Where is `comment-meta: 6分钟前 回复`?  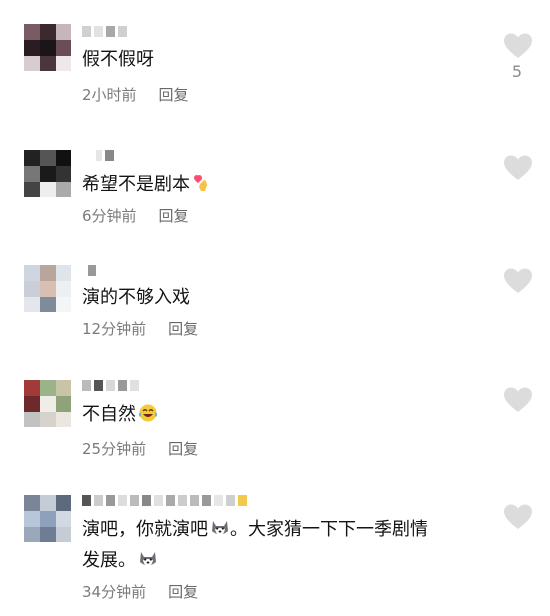 comment-meta: 6分钟前 回复 is located at coordinates (135, 215).